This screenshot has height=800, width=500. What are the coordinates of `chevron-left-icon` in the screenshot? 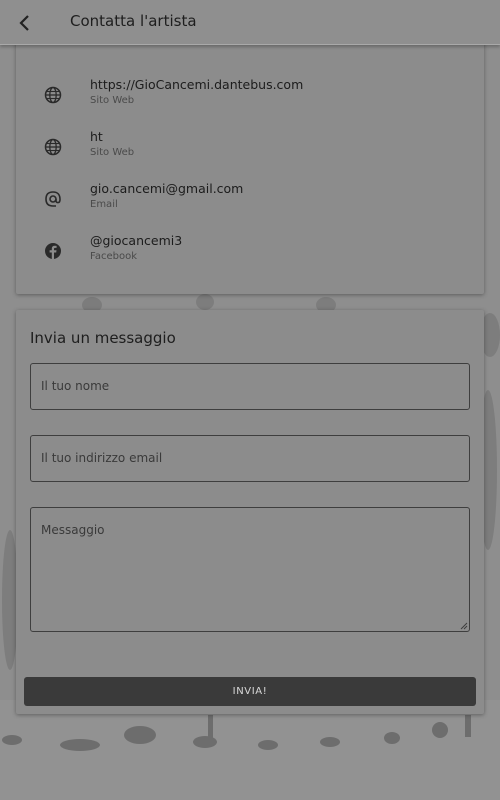 It's located at (24, 23).